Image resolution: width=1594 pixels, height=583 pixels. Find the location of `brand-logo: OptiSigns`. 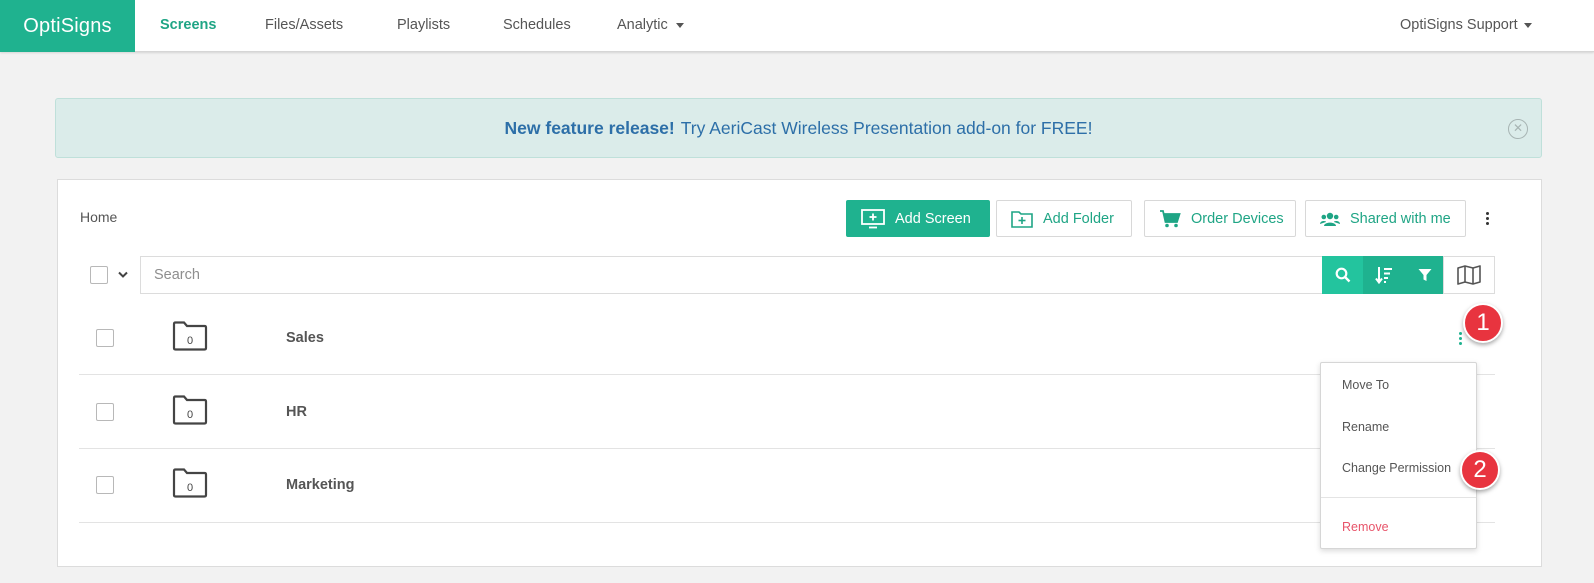

brand-logo: OptiSigns is located at coordinates (67, 26).